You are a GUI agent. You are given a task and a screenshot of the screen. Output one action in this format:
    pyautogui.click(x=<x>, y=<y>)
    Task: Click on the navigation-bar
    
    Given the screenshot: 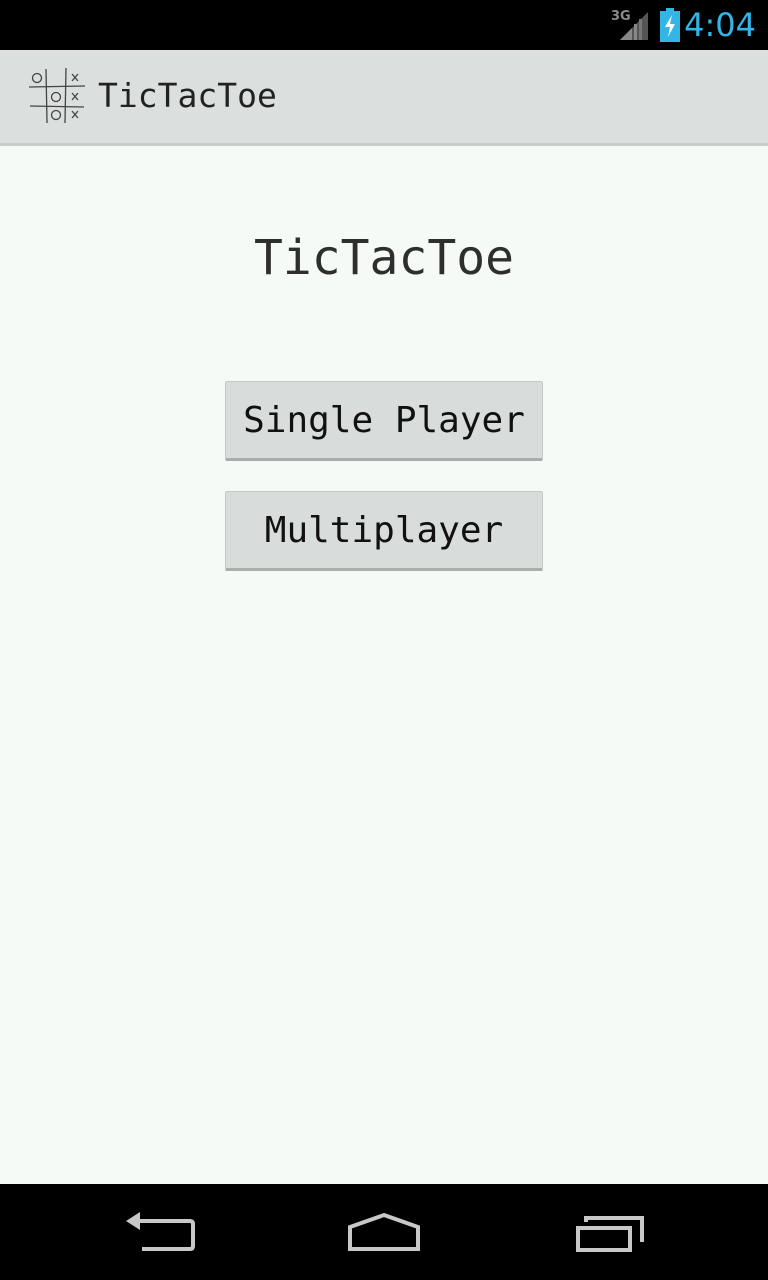 What is the action you would take?
    pyautogui.click(x=384, y=1232)
    